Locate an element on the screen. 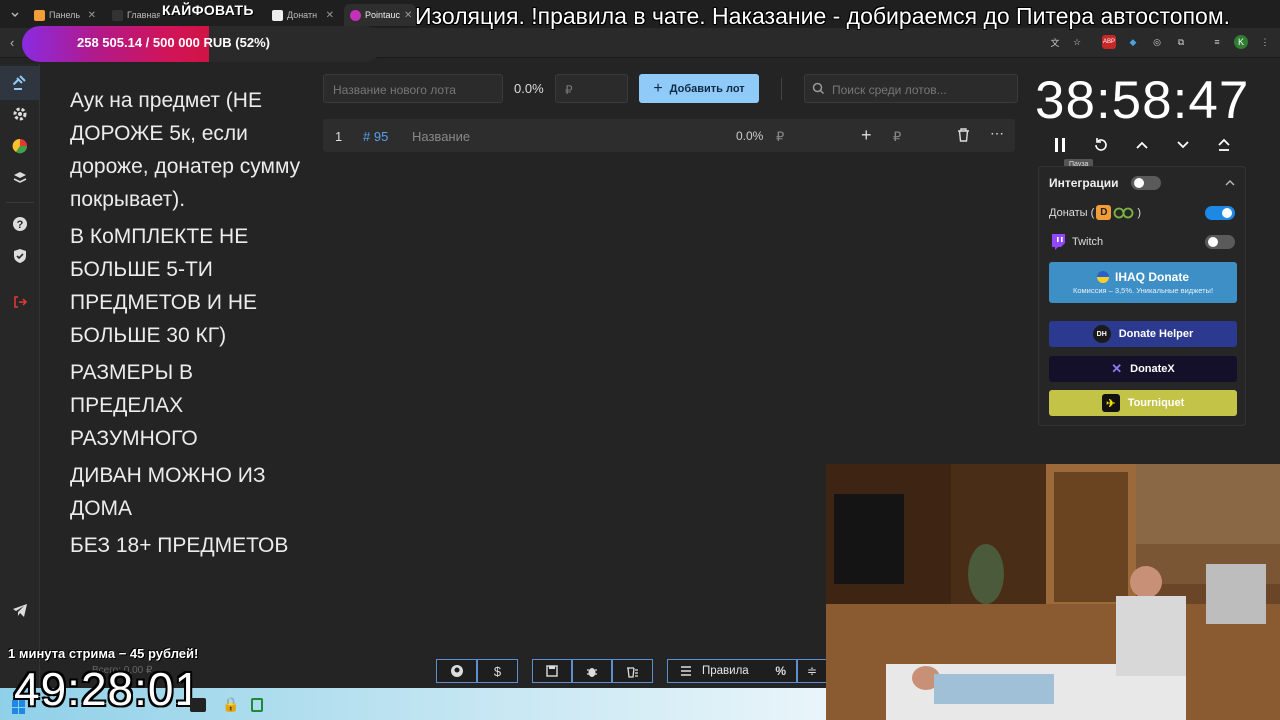 Image resolution: width=1280 pixels, height=720 pixels. integrations-master-toggle is located at coordinates (1146, 183).